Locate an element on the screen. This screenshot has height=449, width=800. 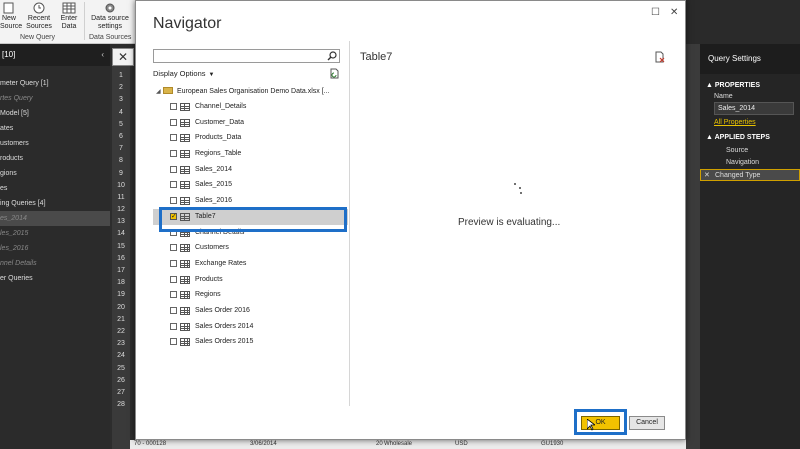
navigator-item: Sales Orders 2015 is located at coordinates (250, 342).